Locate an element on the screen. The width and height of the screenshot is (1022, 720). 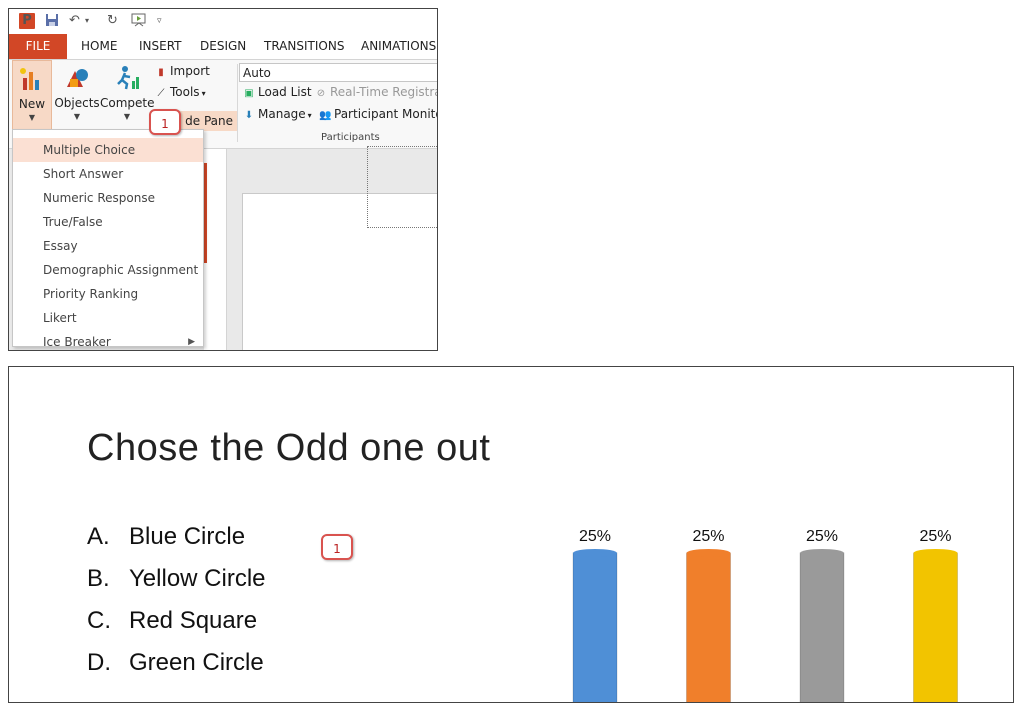
load-list-icon: ▣ is located at coordinates (249, 93).